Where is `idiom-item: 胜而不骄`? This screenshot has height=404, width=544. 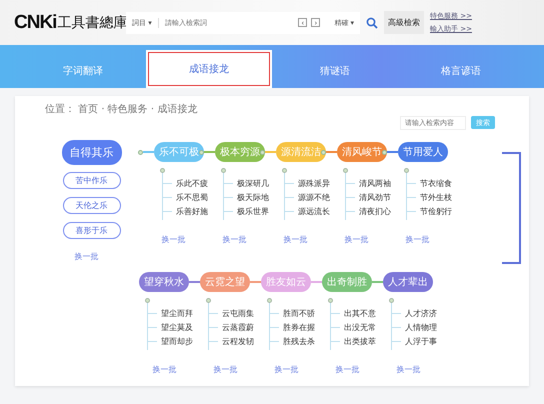 idiom-item: 胜而不骄 is located at coordinates (299, 313).